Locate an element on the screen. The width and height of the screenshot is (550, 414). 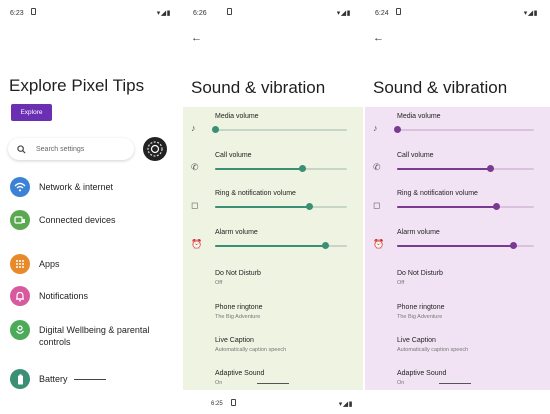
settings-item-connected-devices: Connected devices is located at coordinates (63, 220).